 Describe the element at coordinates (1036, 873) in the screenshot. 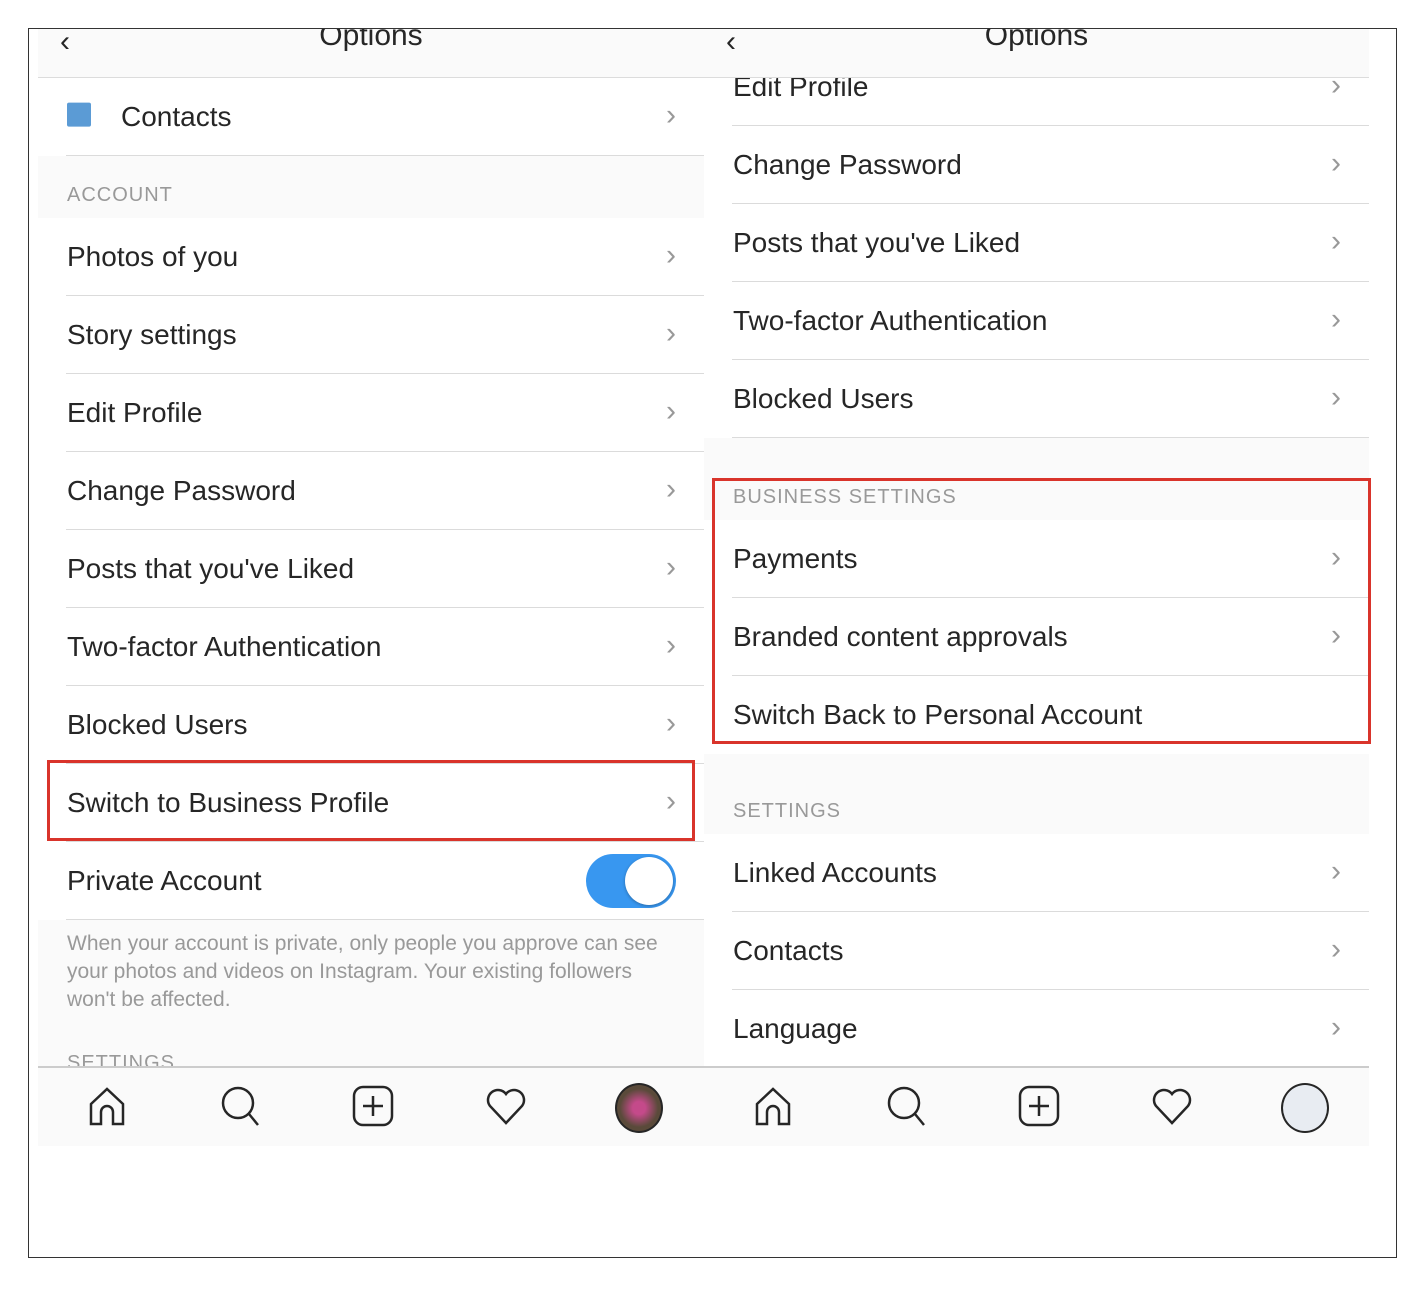

I see `settings-row-linked-accounts: Linked Accounts ›` at that location.